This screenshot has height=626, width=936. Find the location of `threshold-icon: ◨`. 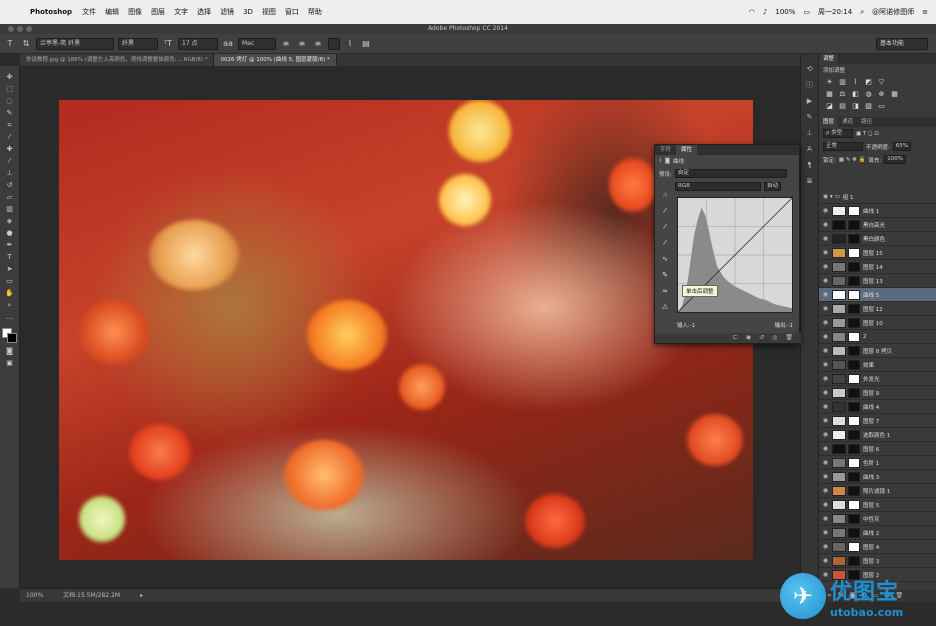

threshold-icon: ◨ is located at coordinates (855, 106).